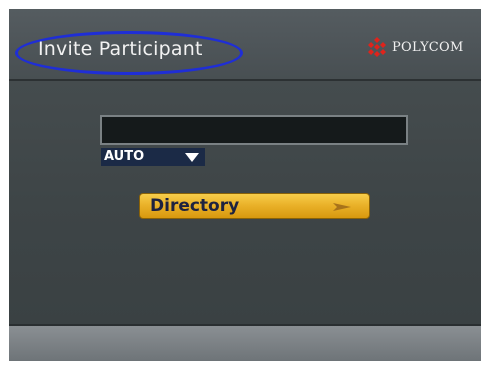 Image resolution: width=489 pixels, height=370 pixels. Describe the element at coordinates (153, 157) in the screenshot. I see `call-speed-dropdown: AUTO` at that location.